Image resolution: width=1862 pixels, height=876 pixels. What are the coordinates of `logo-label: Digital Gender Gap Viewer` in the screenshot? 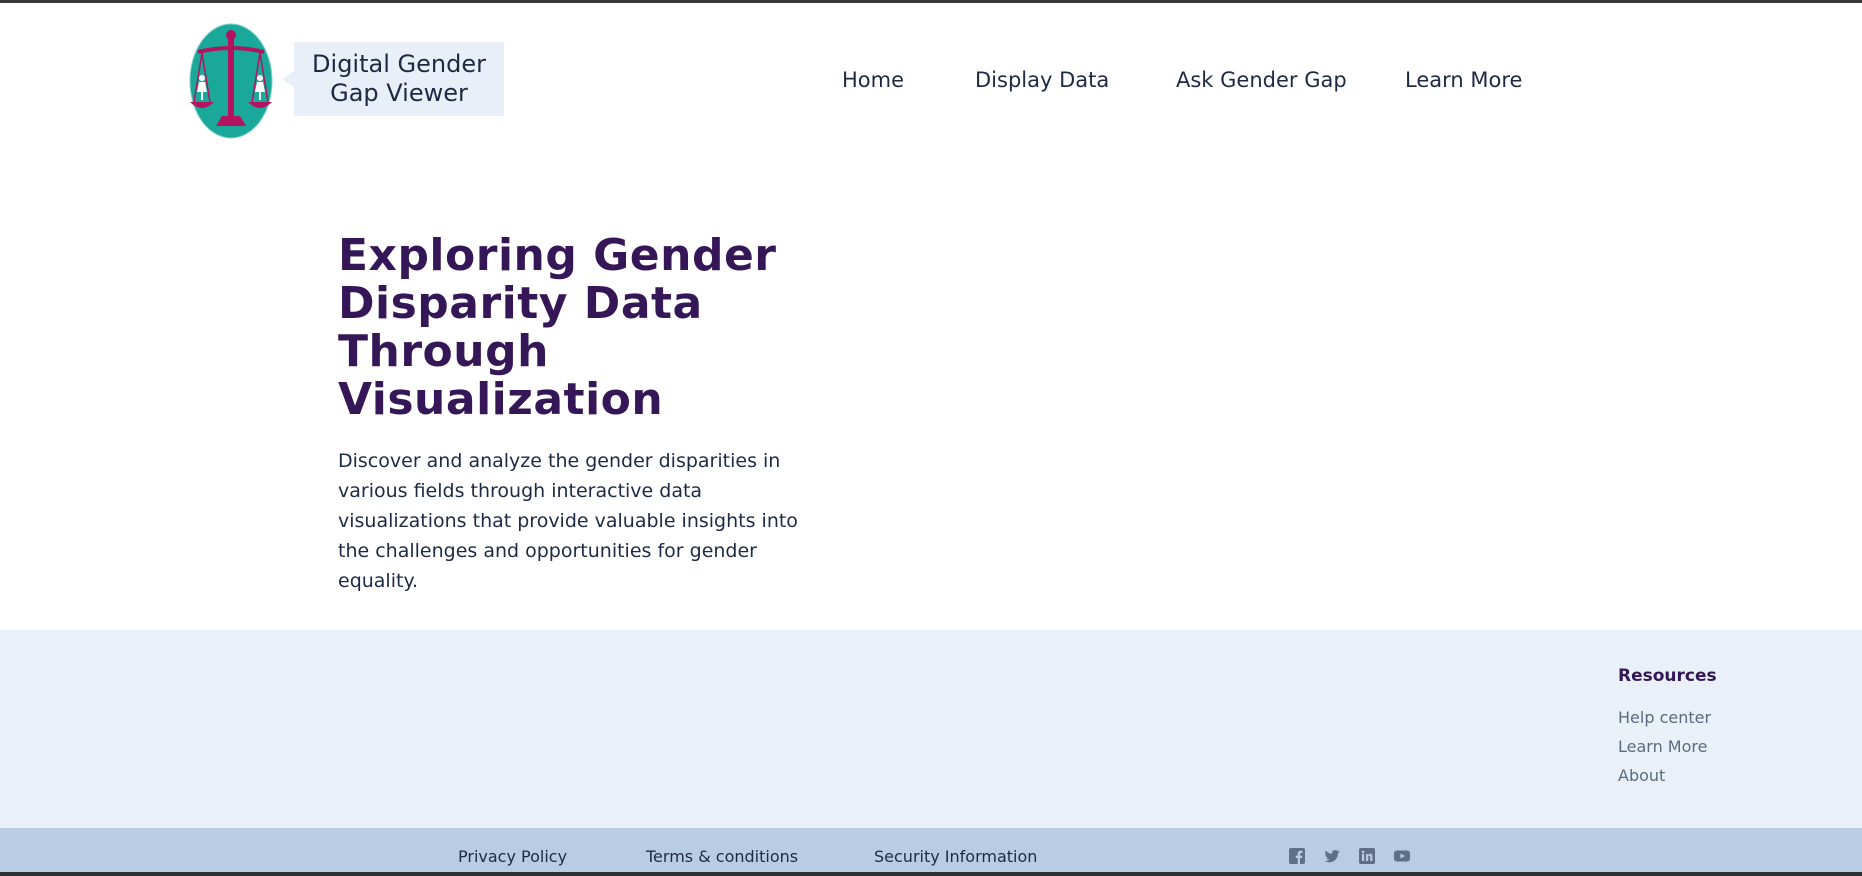 It's located at (393, 79).